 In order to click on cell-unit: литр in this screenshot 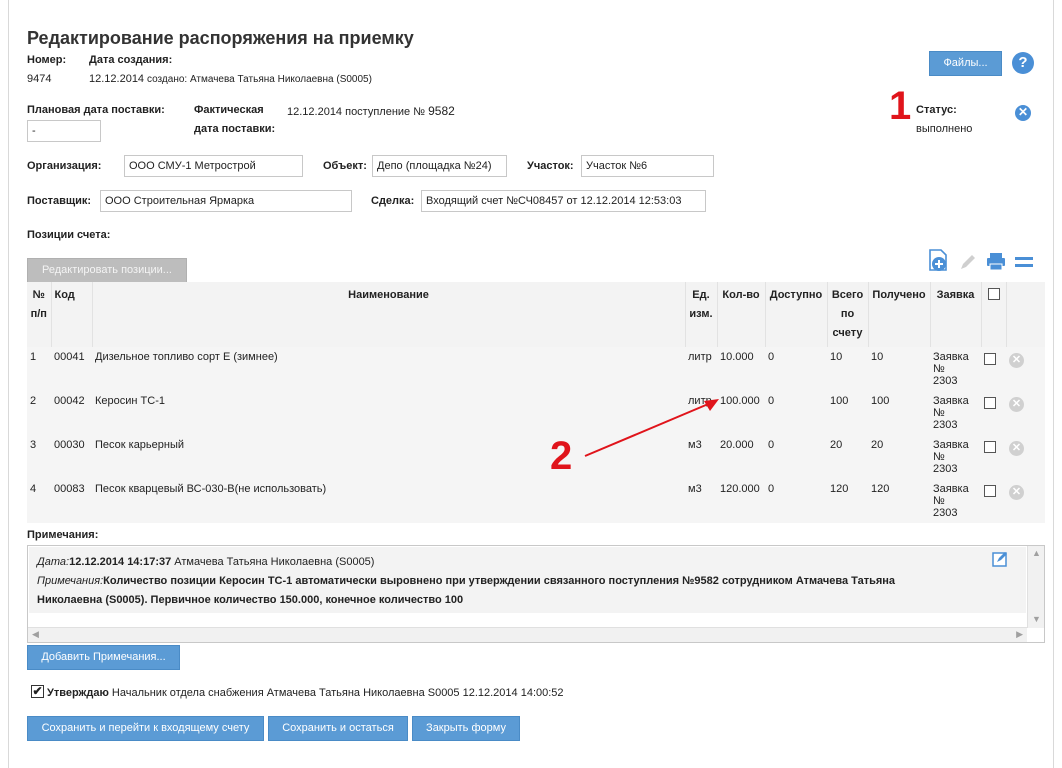, I will do `click(701, 369)`.